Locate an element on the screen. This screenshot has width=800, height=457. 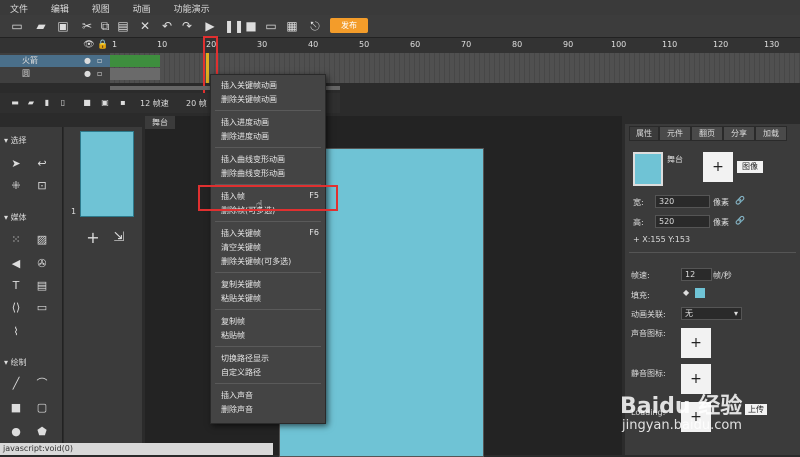
add-layer-icon: ▬ is located at coordinates (15, 103).